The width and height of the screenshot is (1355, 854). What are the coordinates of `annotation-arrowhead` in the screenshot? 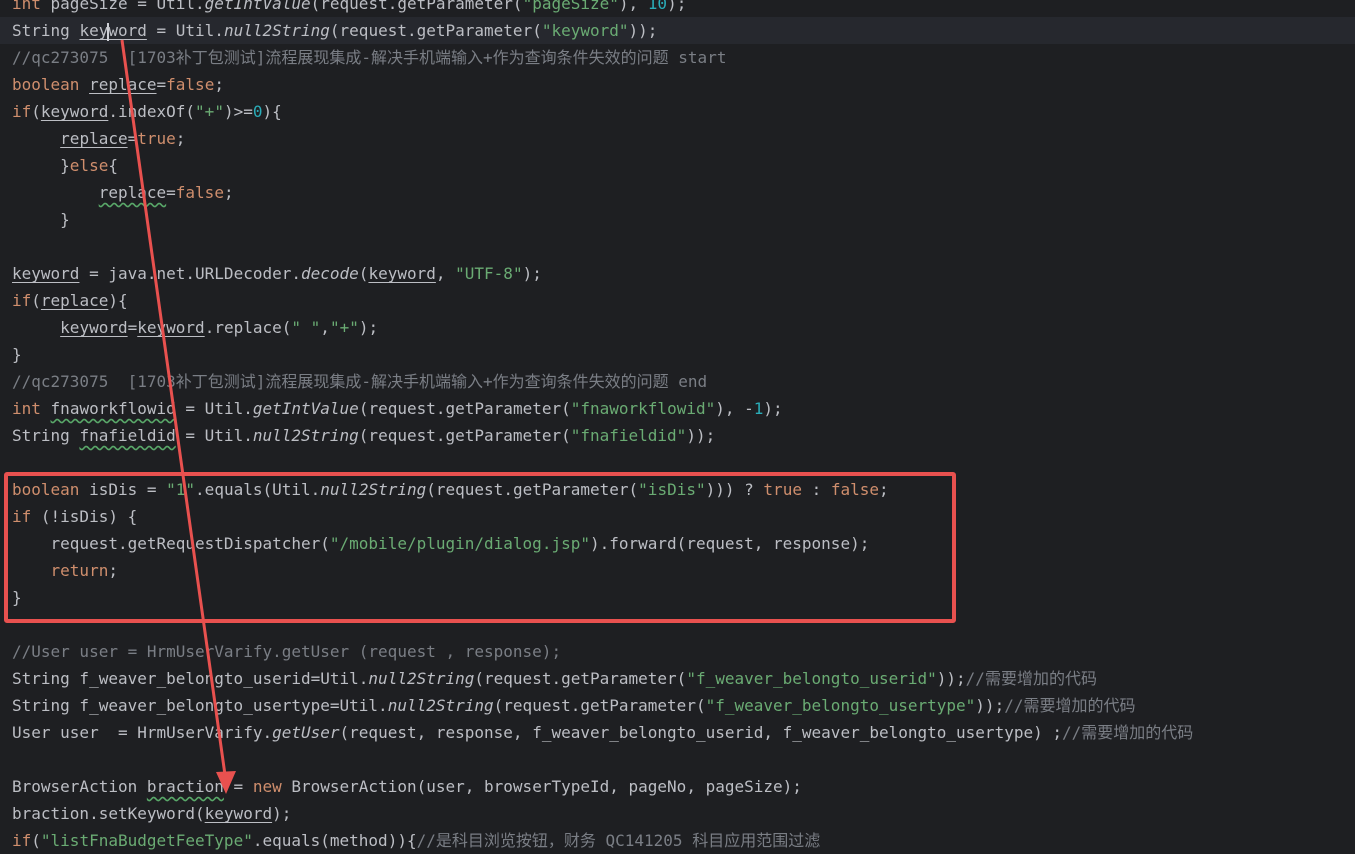 It's located at (226, 782).